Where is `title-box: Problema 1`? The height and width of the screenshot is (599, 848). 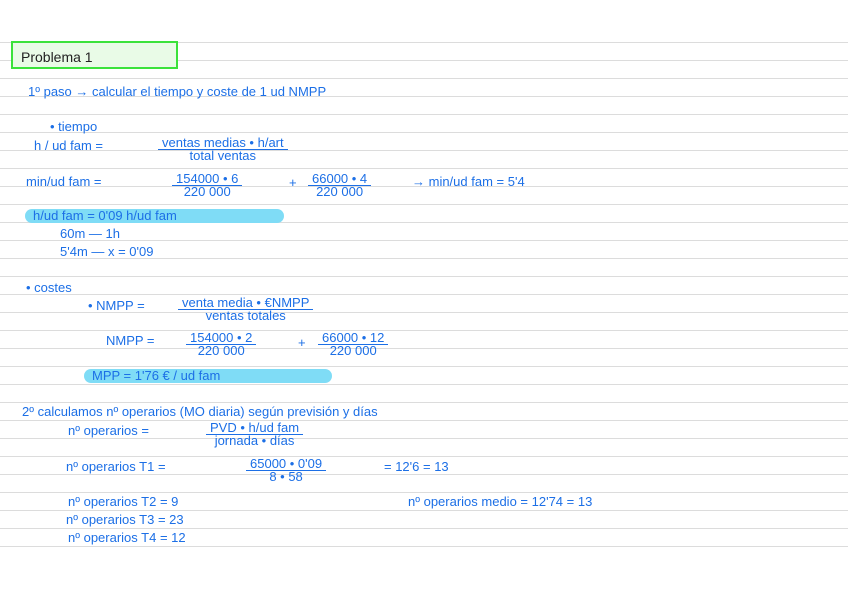
title-box: Problema 1 is located at coordinates (94, 55).